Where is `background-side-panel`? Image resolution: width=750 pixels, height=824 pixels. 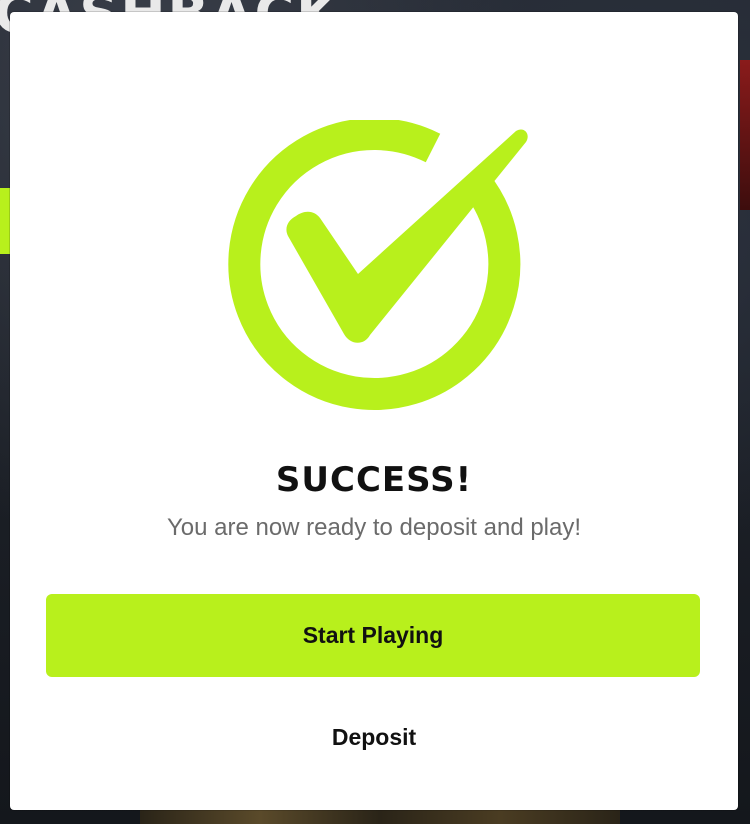 background-side-panel is located at coordinates (745, 135).